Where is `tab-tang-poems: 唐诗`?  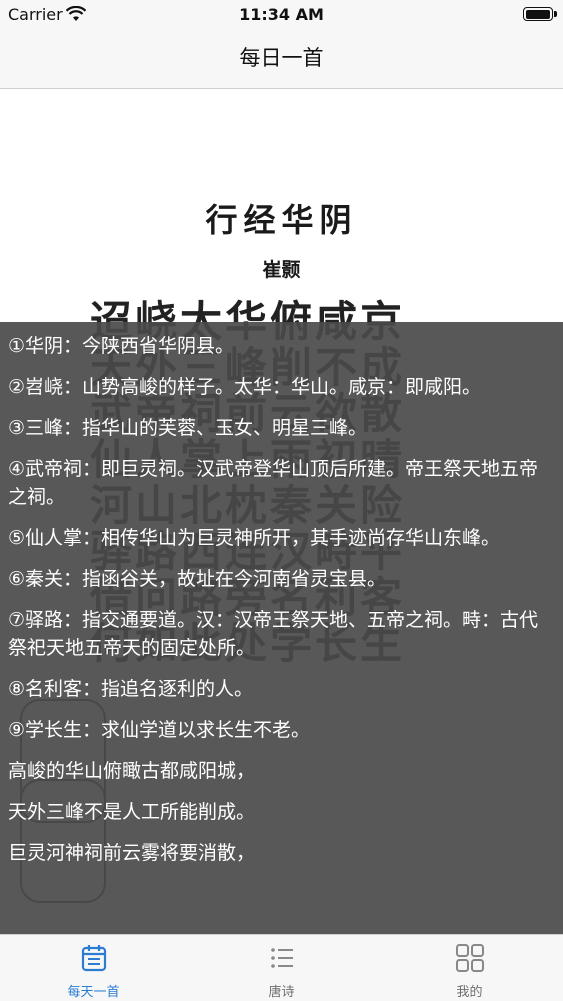
tab-tang-poems: 唐诗 is located at coordinates (281, 968).